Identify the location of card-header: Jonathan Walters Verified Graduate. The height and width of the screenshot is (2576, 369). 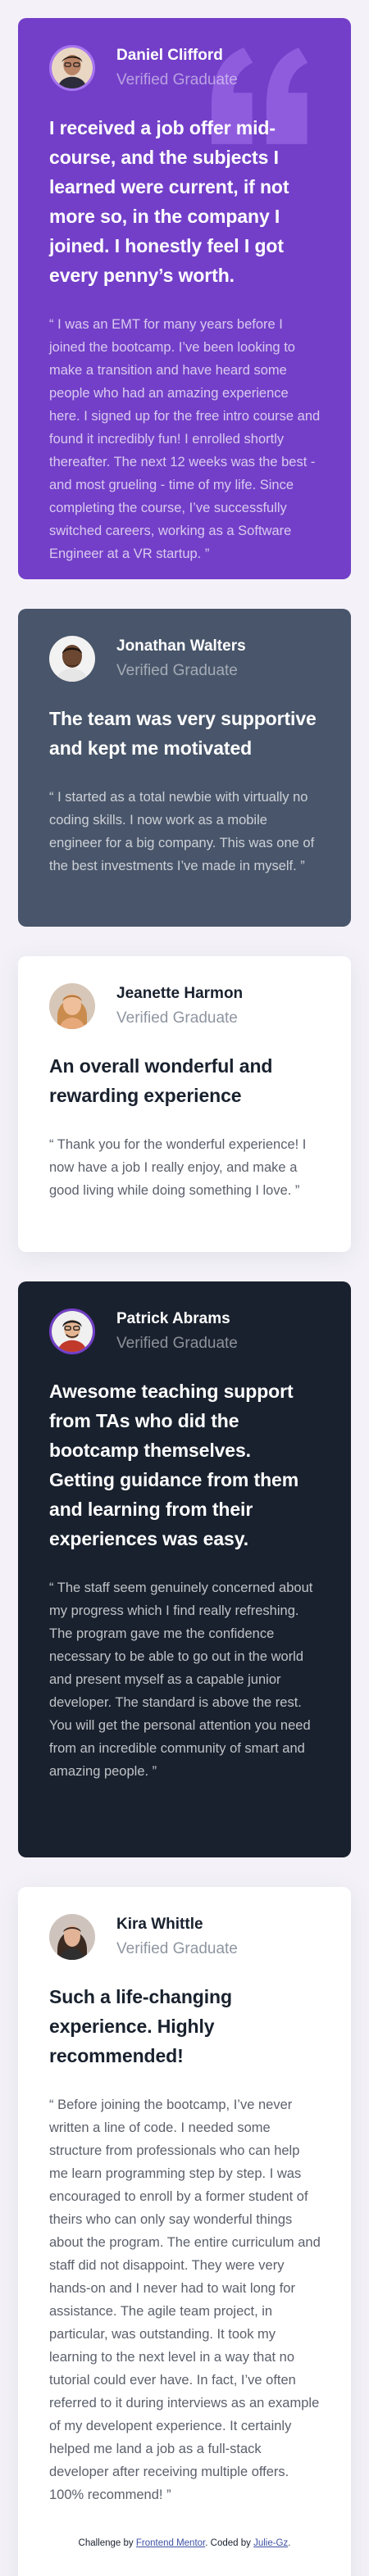
(185, 659).